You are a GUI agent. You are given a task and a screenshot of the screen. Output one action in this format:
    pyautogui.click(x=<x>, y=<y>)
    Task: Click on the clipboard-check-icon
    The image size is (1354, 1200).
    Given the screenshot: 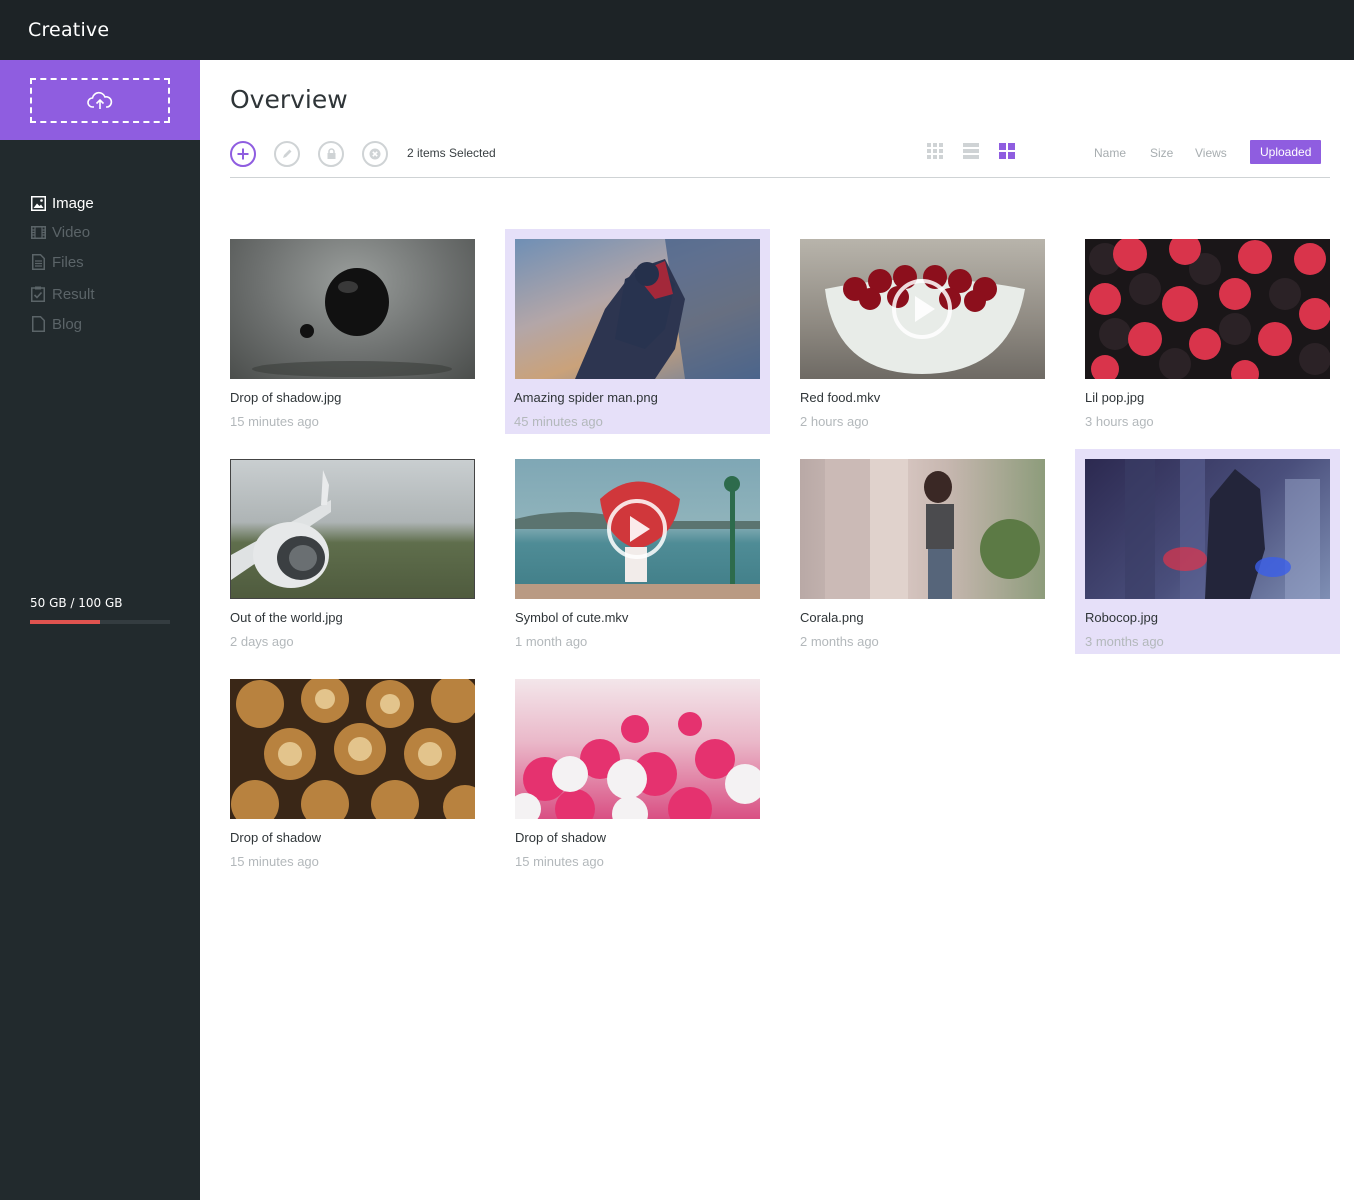 What is the action you would take?
    pyautogui.click(x=38, y=294)
    